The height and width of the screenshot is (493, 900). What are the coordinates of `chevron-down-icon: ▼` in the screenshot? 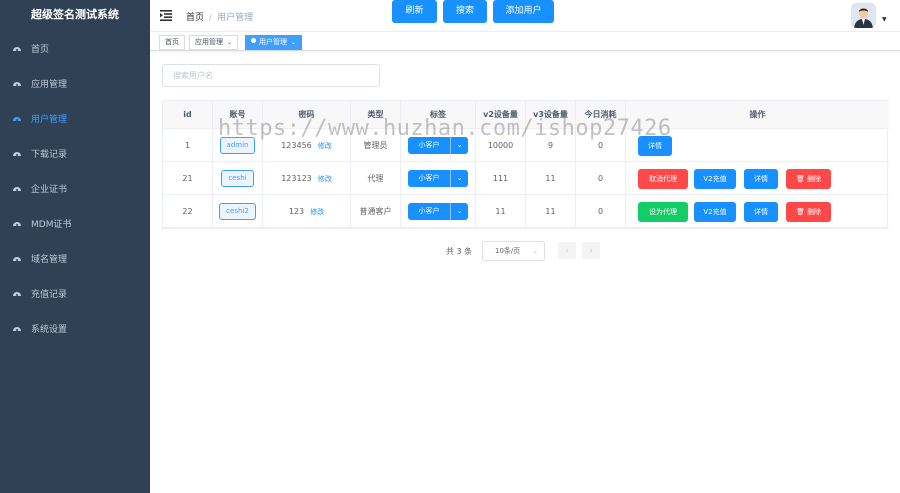 It's located at (884, 19).